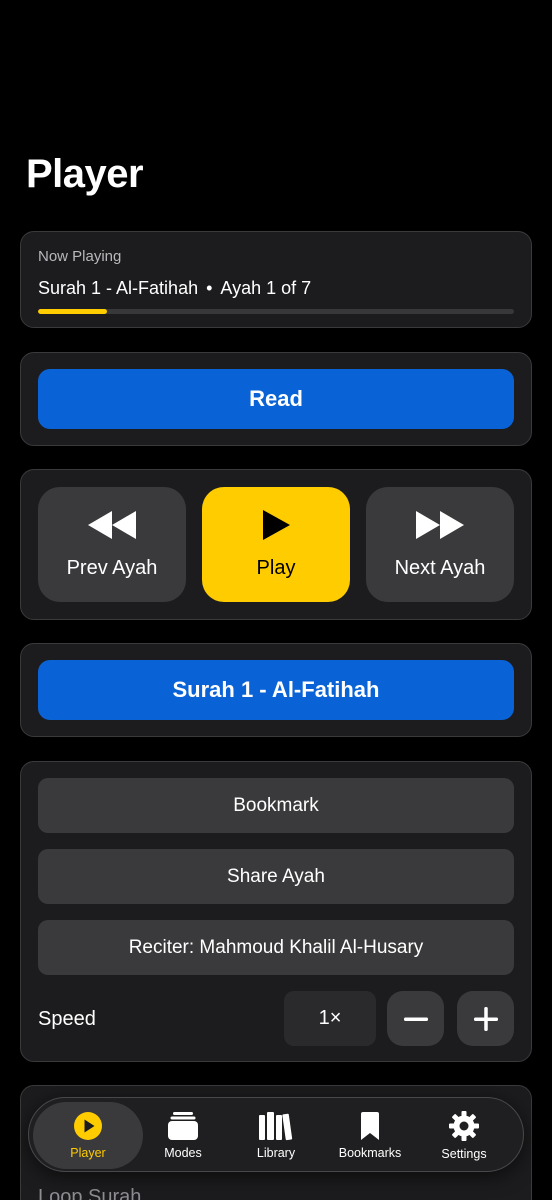 The height and width of the screenshot is (1200, 552). Describe the element at coordinates (276, 876) in the screenshot. I see `share-ayah-button: Share Ayah` at that location.